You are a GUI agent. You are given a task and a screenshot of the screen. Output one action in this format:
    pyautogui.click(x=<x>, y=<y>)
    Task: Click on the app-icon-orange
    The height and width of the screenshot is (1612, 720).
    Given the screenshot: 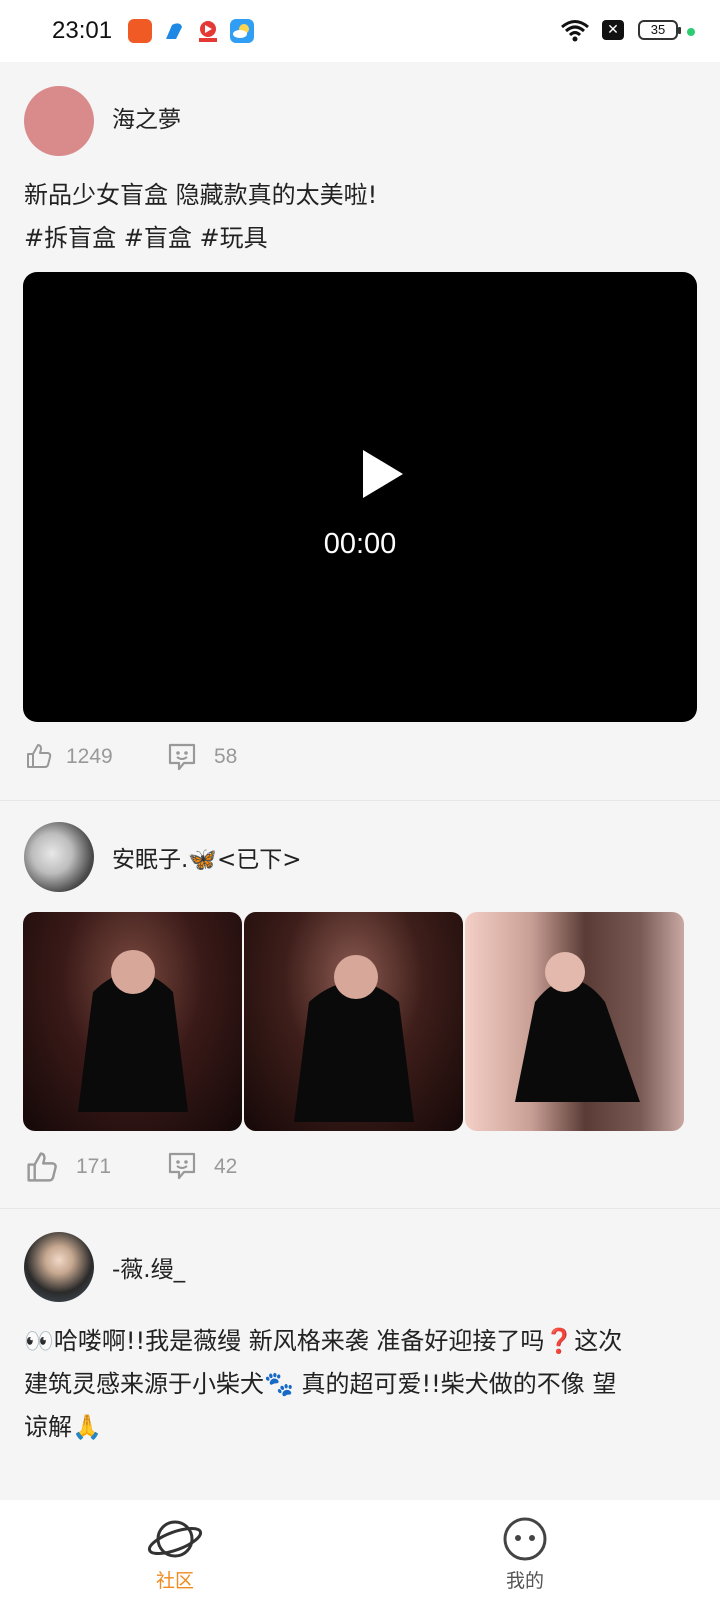 What is the action you would take?
    pyautogui.click(x=140, y=31)
    